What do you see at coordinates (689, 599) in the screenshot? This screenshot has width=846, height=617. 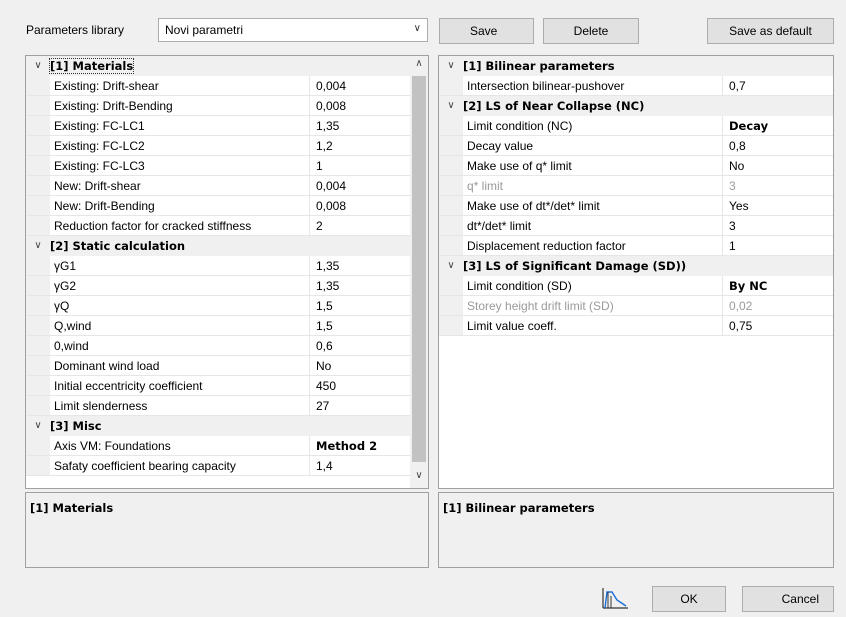 I see `ok-button: OK` at bounding box center [689, 599].